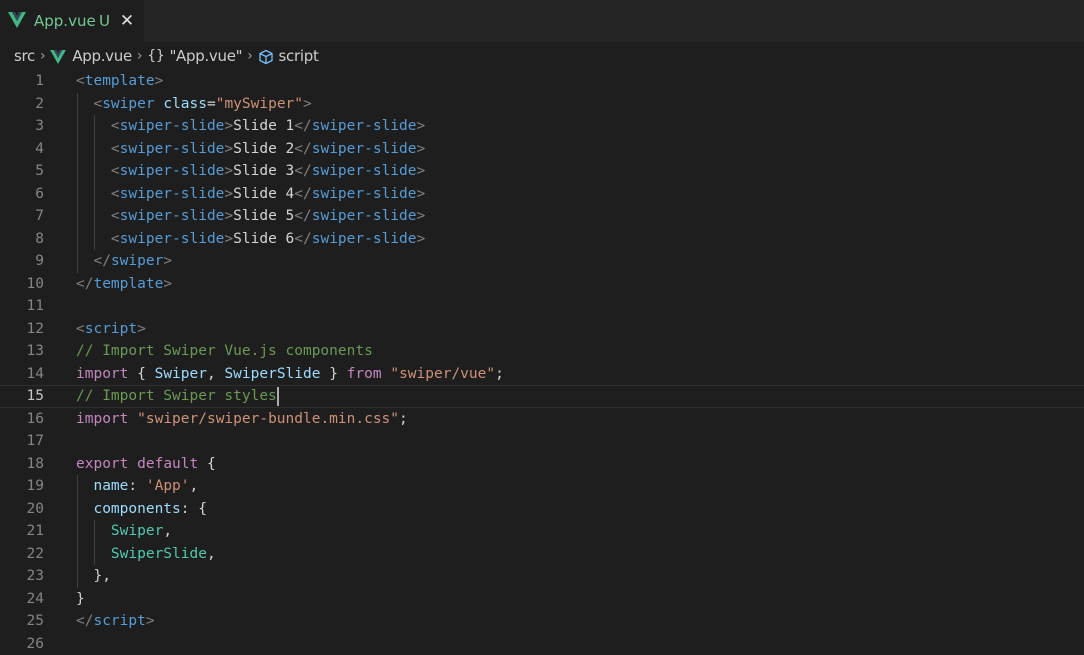  What do you see at coordinates (176, 396) in the screenshot?
I see `code-content: // Import Swiper styles` at bounding box center [176, 396].